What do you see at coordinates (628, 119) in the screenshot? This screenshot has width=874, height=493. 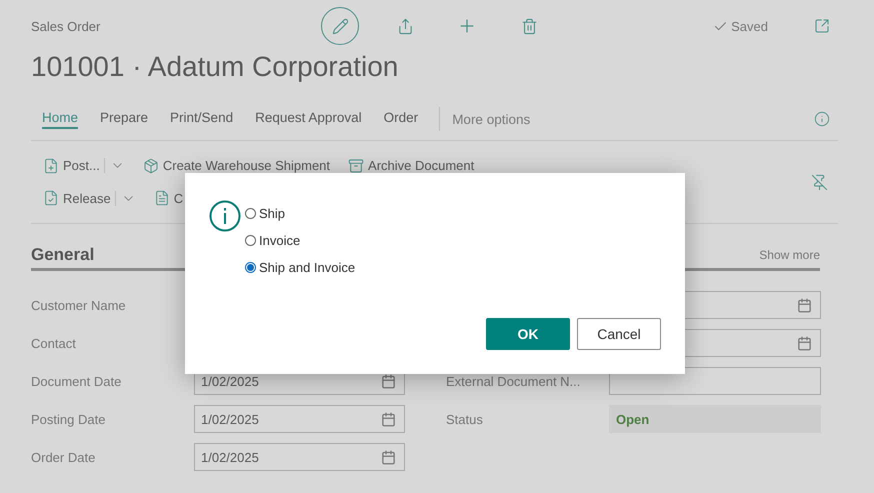 I see `more-options-tab: More options` at bounding box center [628, 119].